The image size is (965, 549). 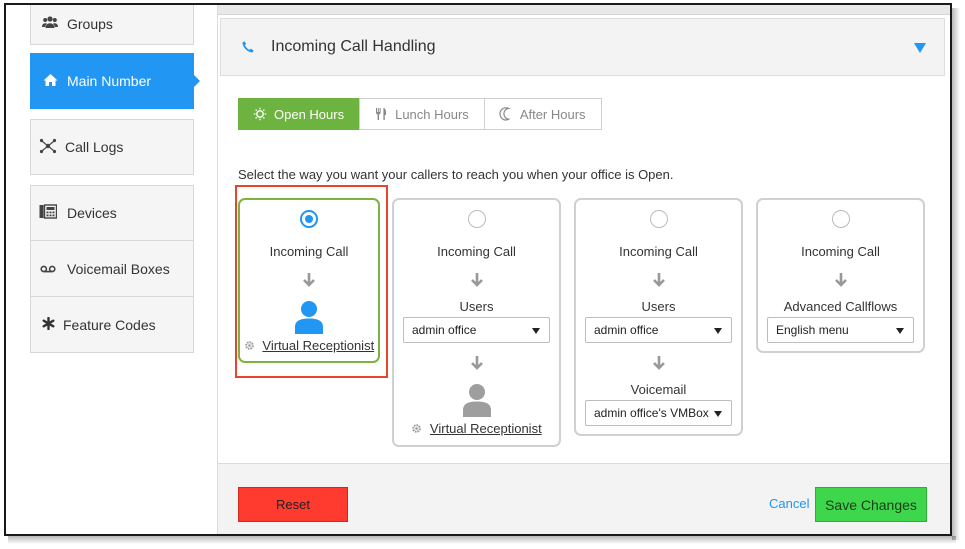 I want to click on hours-tabs: Open Hours Lunch Hours After Hours, so click(x=420, y=114).